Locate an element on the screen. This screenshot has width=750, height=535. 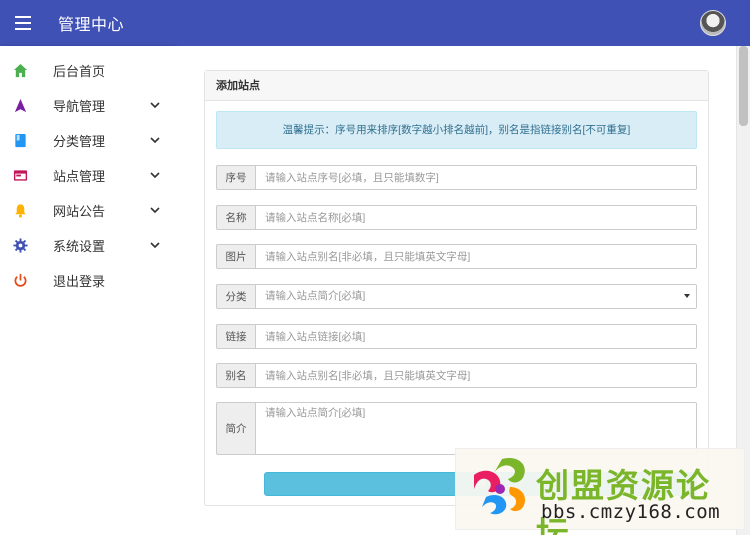
sidebar-item-settings: 系统设置 is located at coordinates (88, 245).